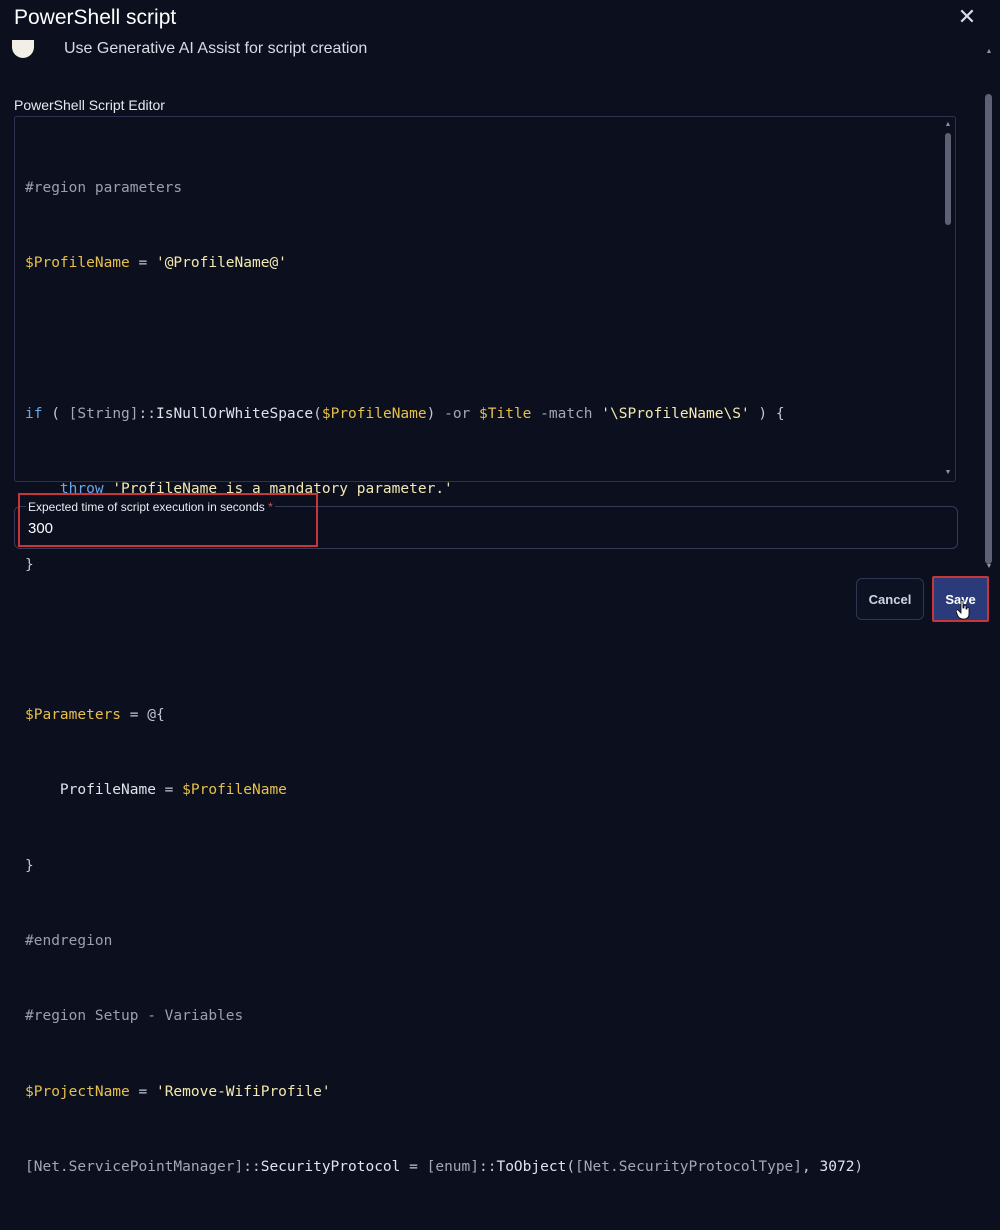 Image resolution: width=1000 pixels, height=1230 pixels. What do you see at coordinates (967, 18) in the screenshot?
I see `close-icon: ✕` at bounding box center [967, 18].